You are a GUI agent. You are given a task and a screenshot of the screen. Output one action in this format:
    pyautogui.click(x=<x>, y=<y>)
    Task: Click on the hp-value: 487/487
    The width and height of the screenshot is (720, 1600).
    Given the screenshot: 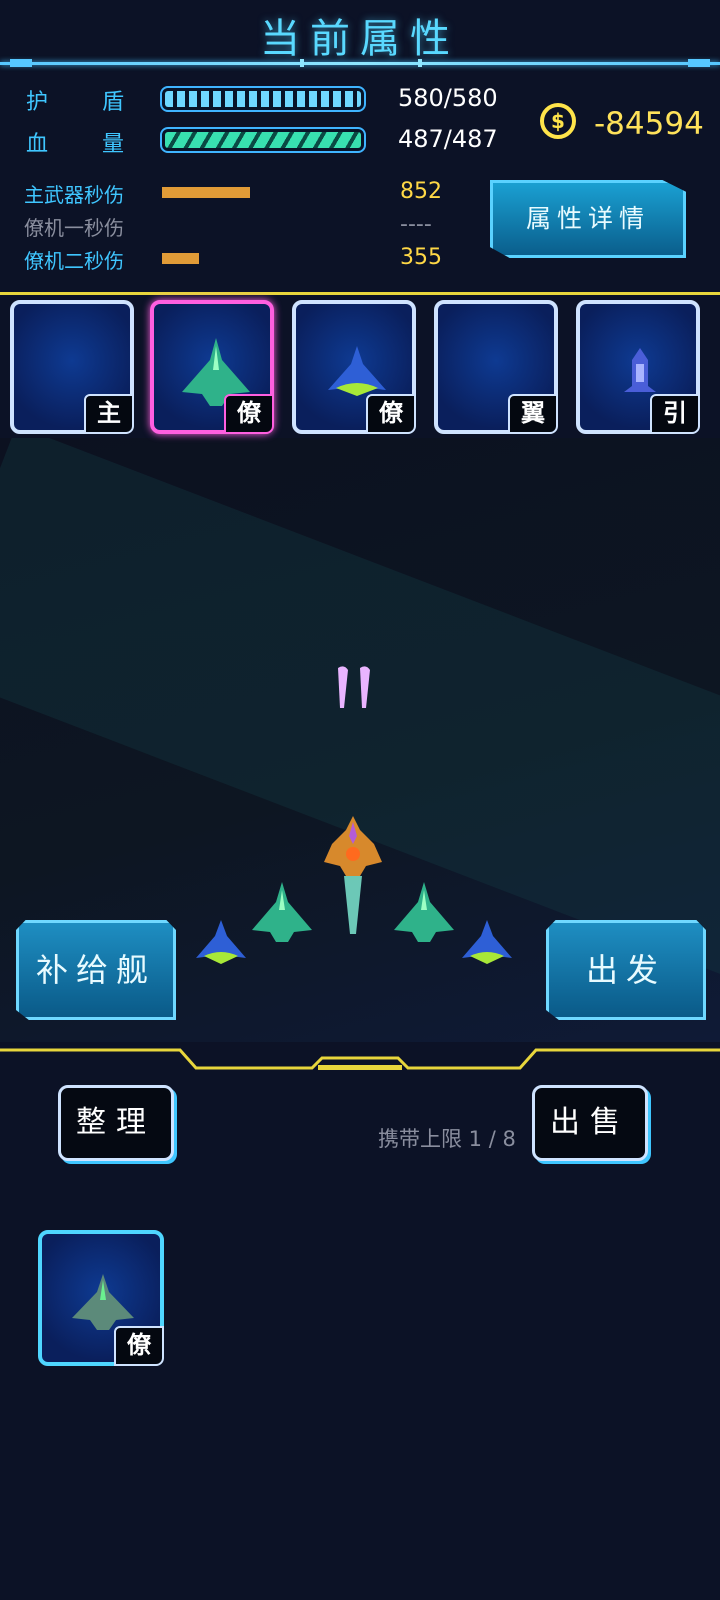 What is the action you would take?
    pyautogui.click(x=448, y=139)
    